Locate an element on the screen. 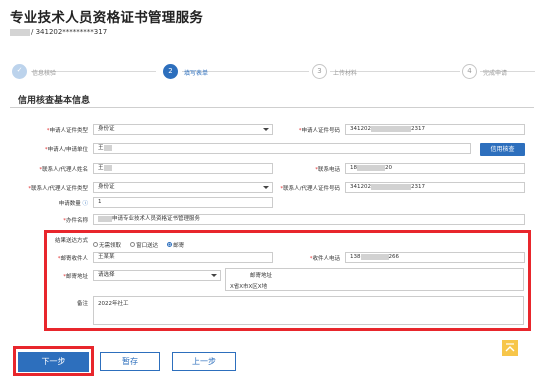  step-3-number: 3 is located at coordinates (319, 71).